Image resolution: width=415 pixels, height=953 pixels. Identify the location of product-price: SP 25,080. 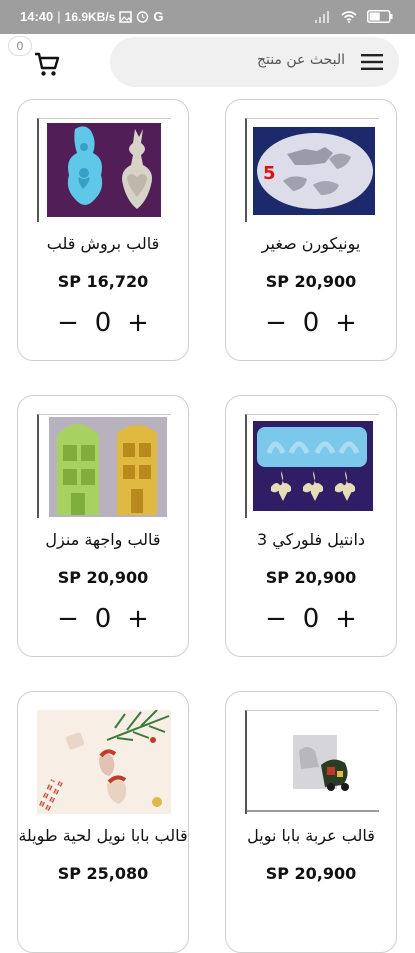
(103, 873).